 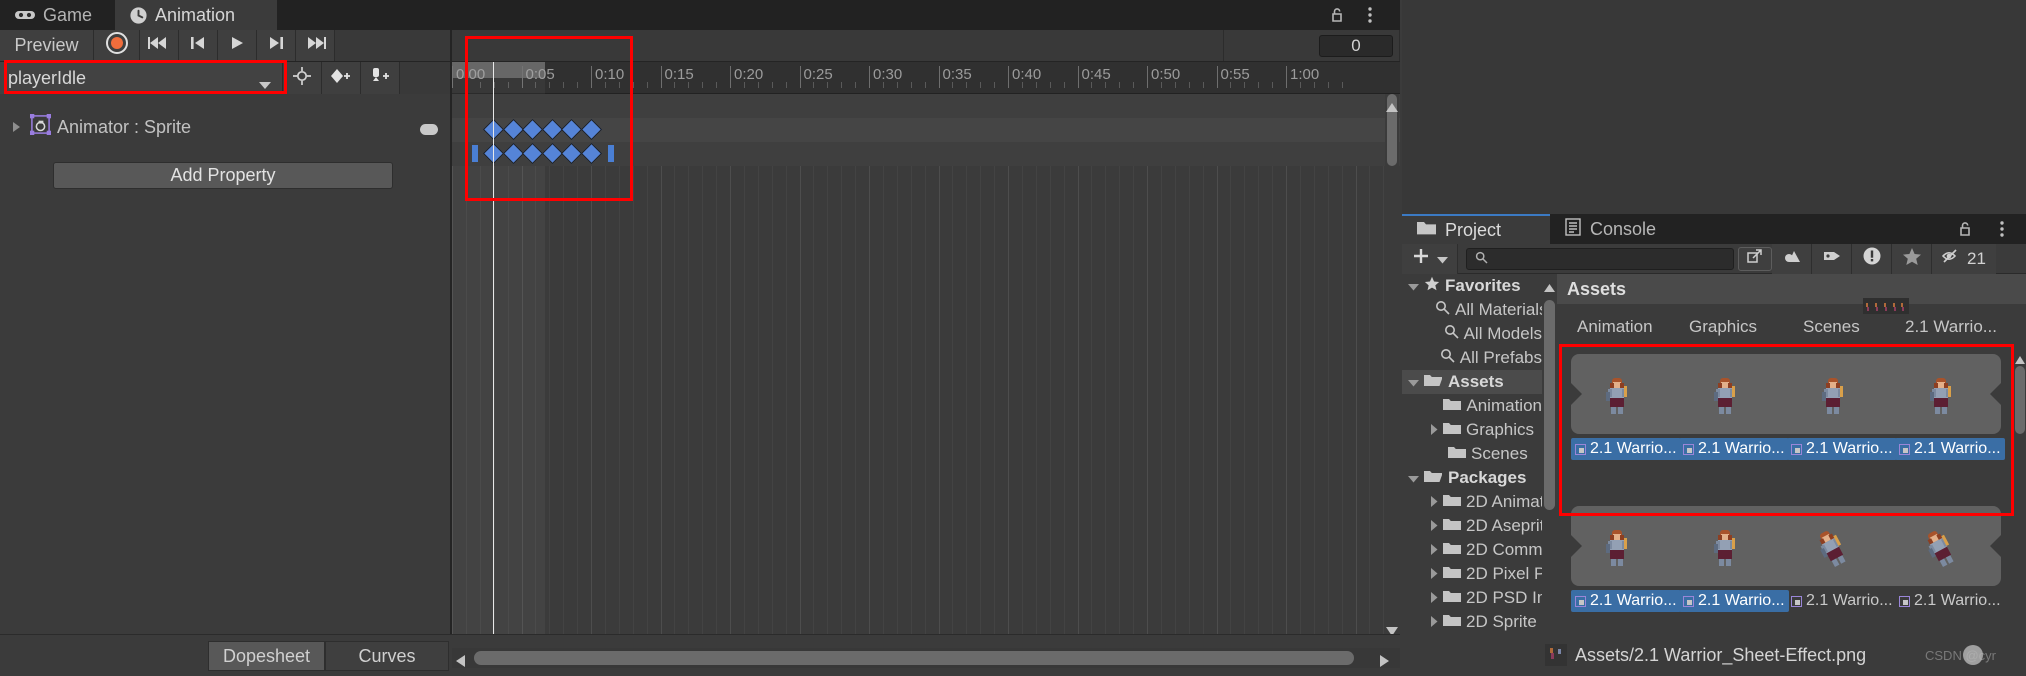 What do you see at coordinates (1600, 258) in the screenshot?
I see `search-input` at bounding box center [1600, 258].